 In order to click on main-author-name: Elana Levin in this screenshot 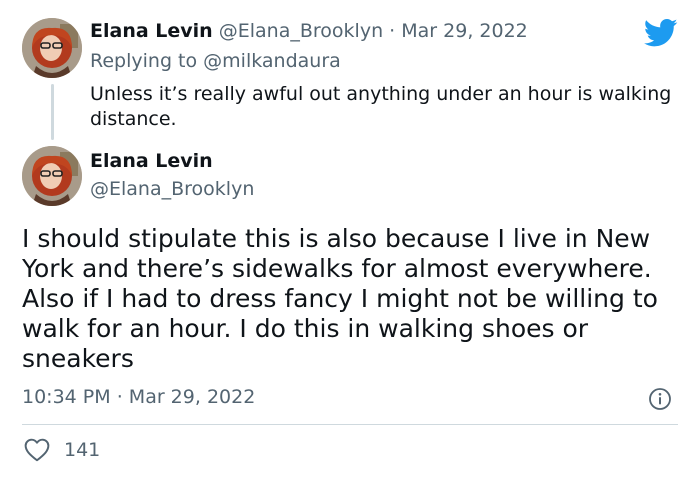, I will do `click(151, 161)`.